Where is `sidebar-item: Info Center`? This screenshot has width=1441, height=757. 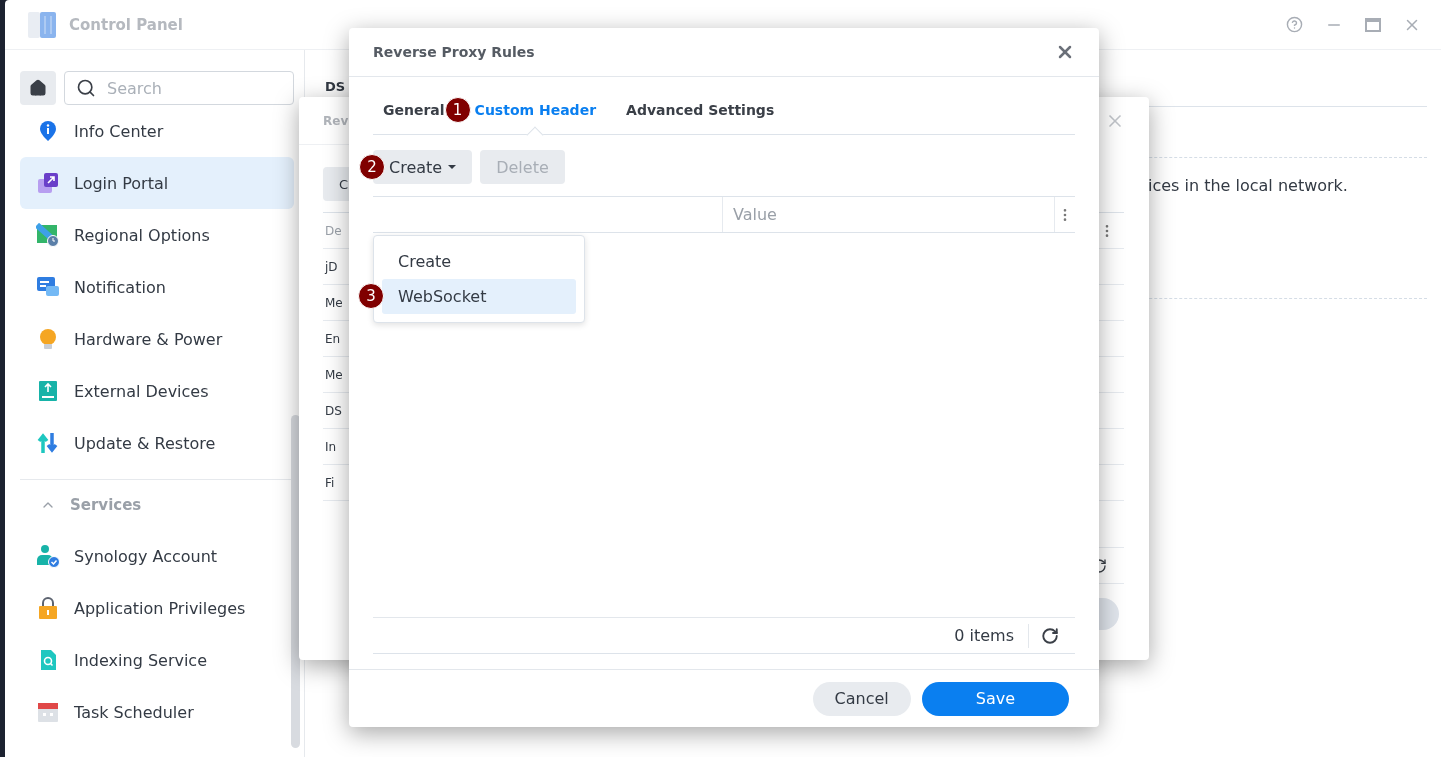 sidebar-item: Info Center is located at coordinates (157, 131).